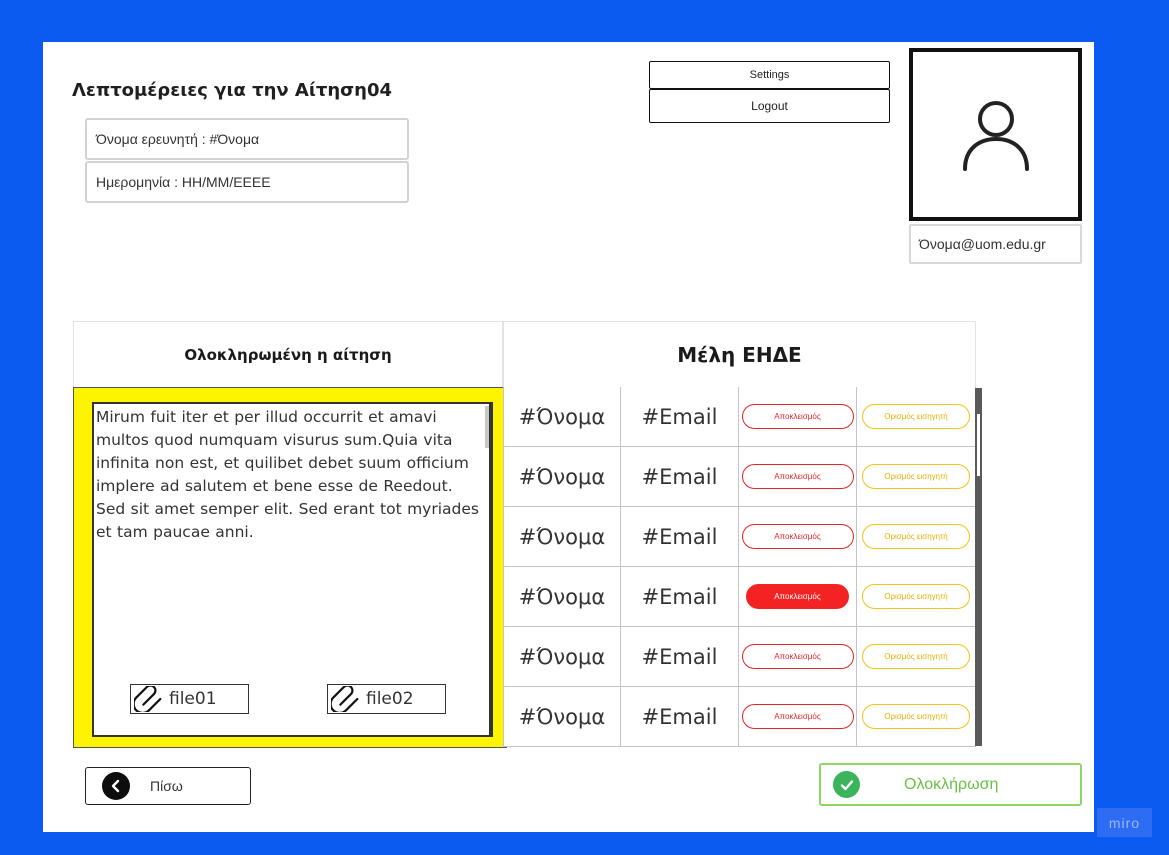 The image size is (1169, 855). Describe the element at coordinates (739, 354) in the screenshot. I see `members-heading: Μέλη ΕΗΔΕ` at that location.